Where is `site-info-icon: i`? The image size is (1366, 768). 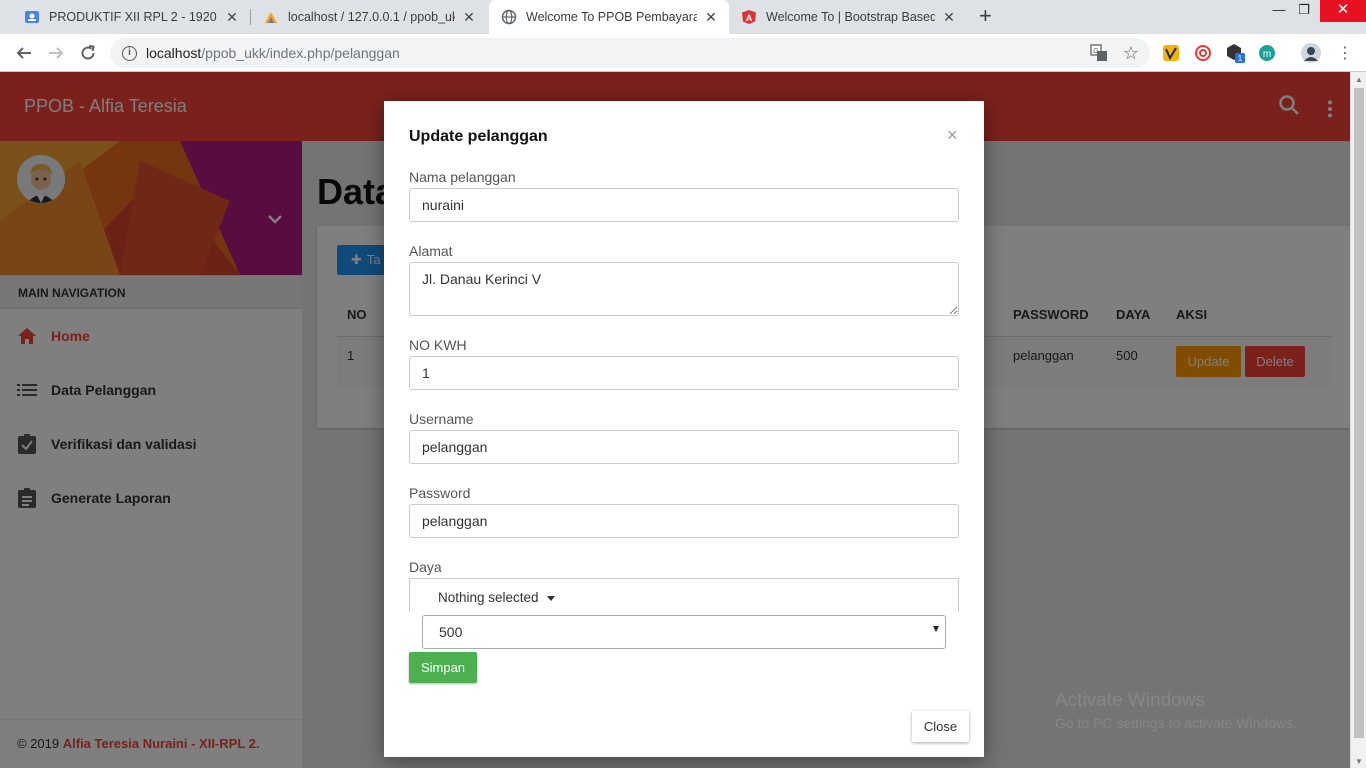 site-info-icon: i is located at coordinates (129, 53).